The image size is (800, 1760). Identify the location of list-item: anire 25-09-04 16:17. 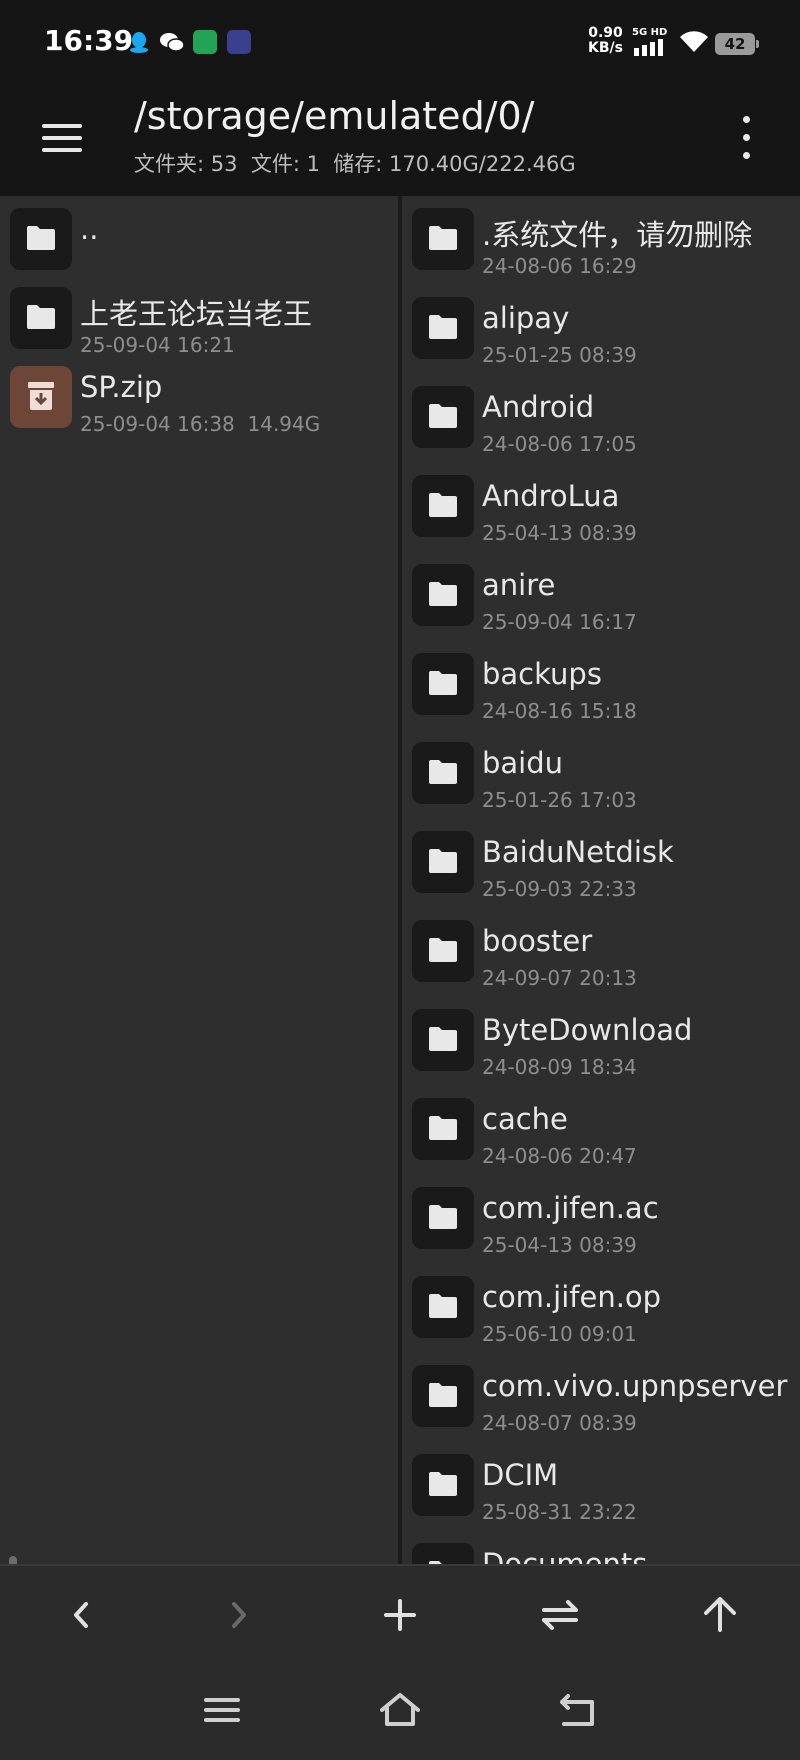
(601, 596).